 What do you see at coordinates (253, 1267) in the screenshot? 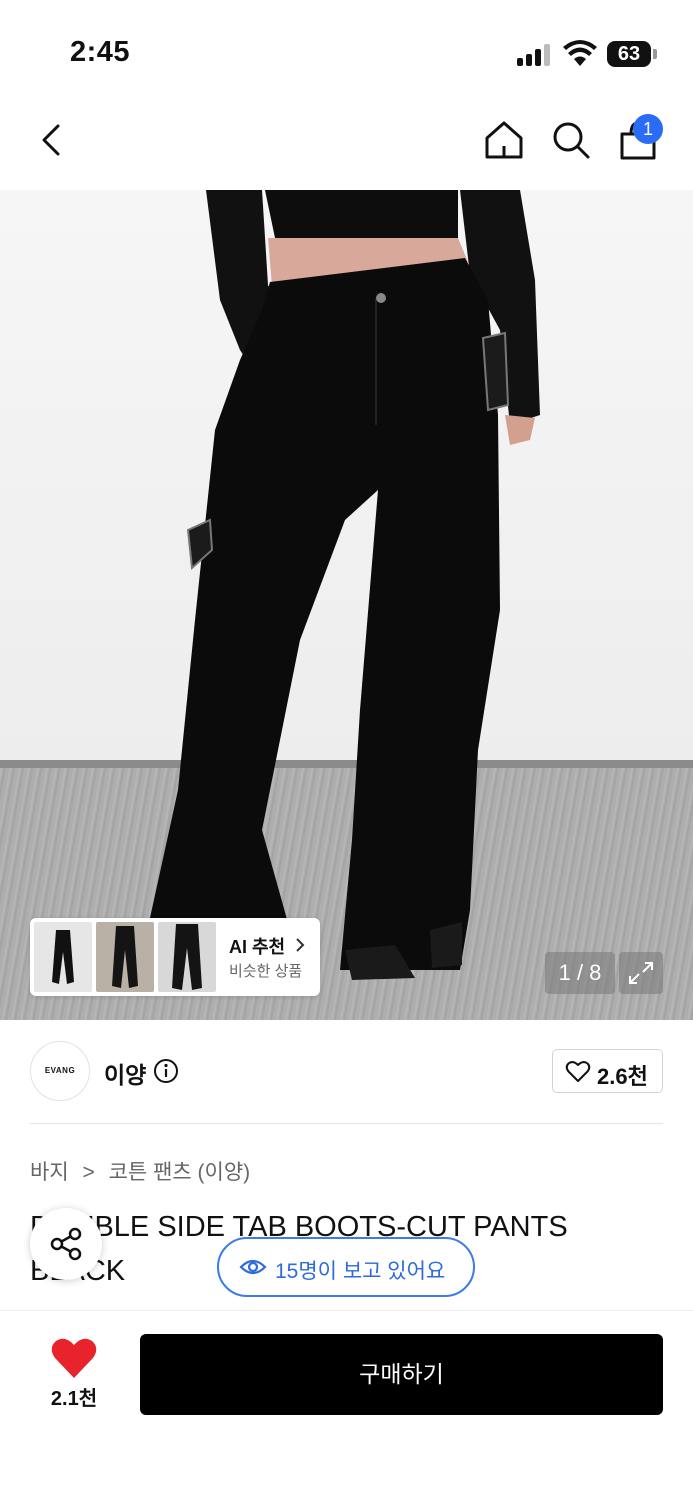
I see `eye-icon` at bounding box center [253, 1267].